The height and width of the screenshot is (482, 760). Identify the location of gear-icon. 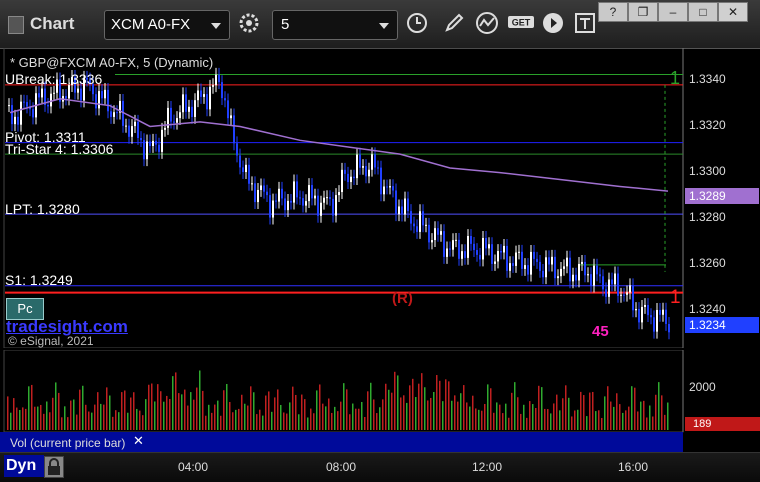
(249, 24).